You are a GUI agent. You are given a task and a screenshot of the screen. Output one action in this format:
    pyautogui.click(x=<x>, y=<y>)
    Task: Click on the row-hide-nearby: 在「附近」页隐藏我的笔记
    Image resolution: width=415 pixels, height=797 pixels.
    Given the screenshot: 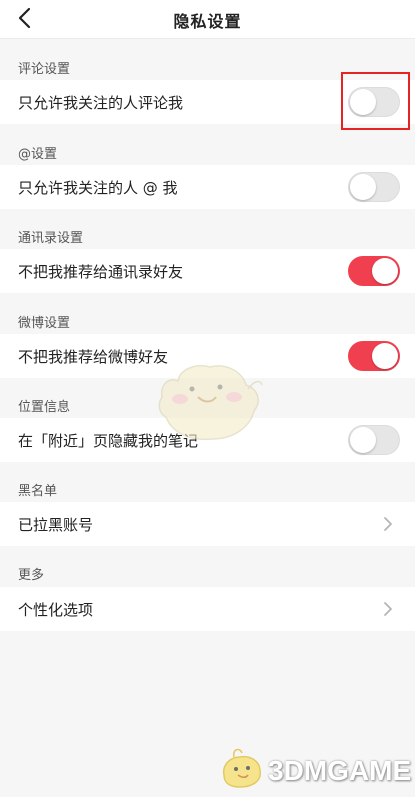 What is the action you would take?
    pyautogui.click(x=207, y=440)
    